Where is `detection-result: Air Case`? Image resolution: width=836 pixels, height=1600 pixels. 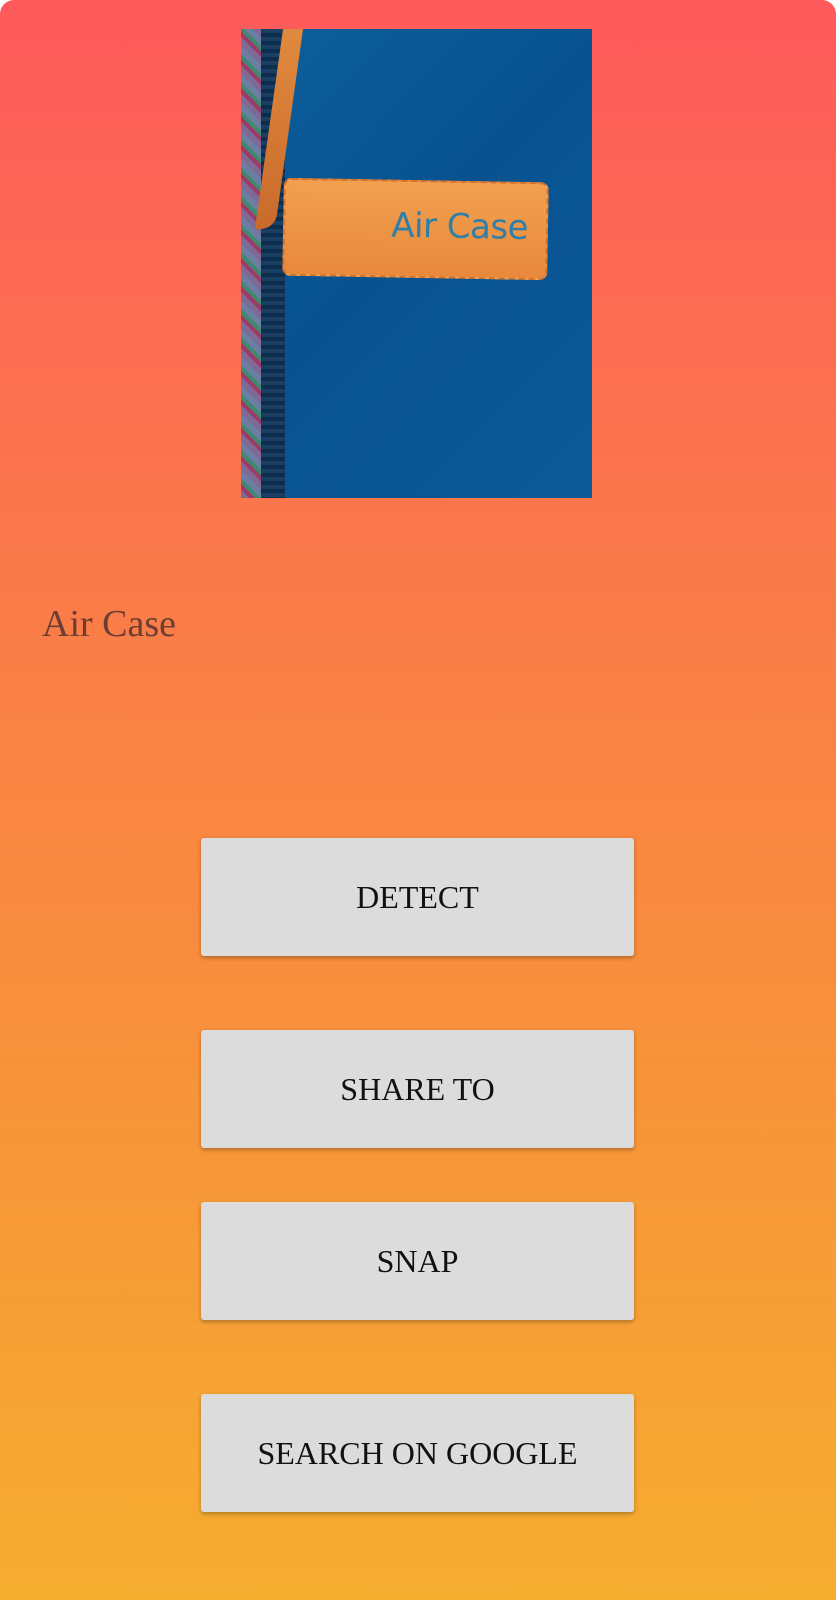 detection-result: Air Case is located at coordinates (109, 624).